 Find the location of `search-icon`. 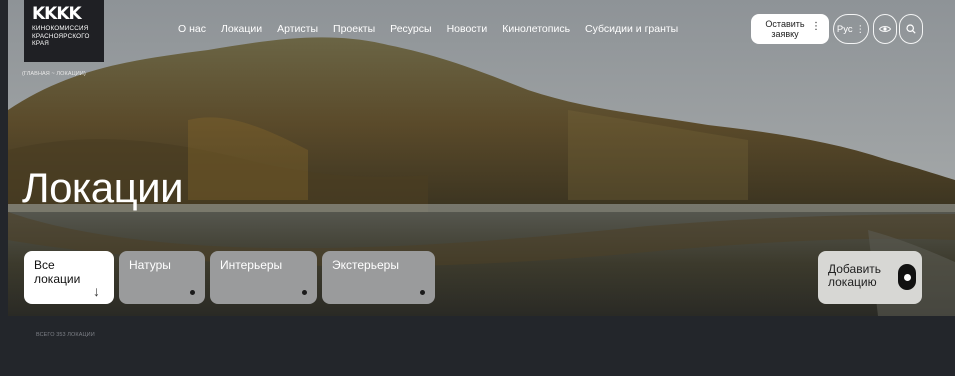

search-icon is located at coordinates (911, 29).